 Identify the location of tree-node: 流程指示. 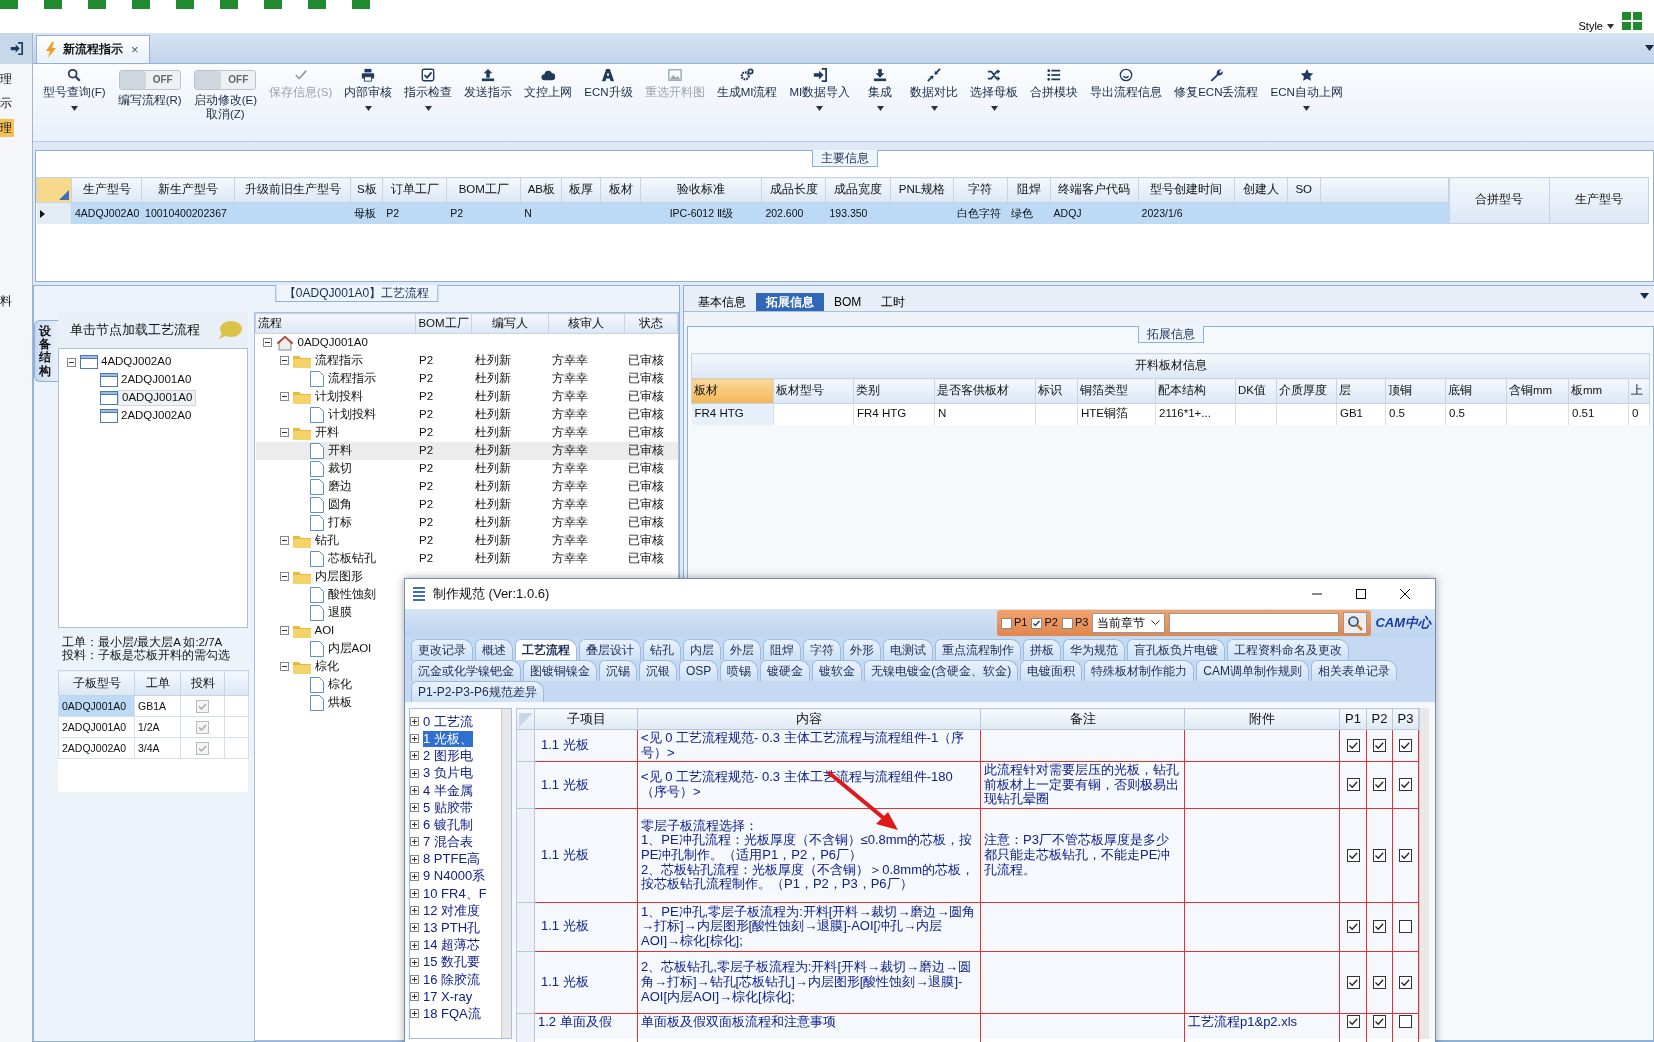
(351, 378).